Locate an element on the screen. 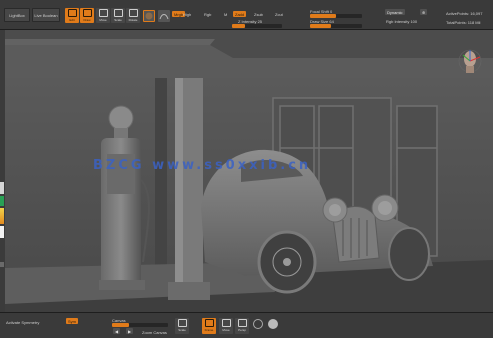 The image size is (493, 338). edit-tool-button: Edit is located at coordinates (72, 15).